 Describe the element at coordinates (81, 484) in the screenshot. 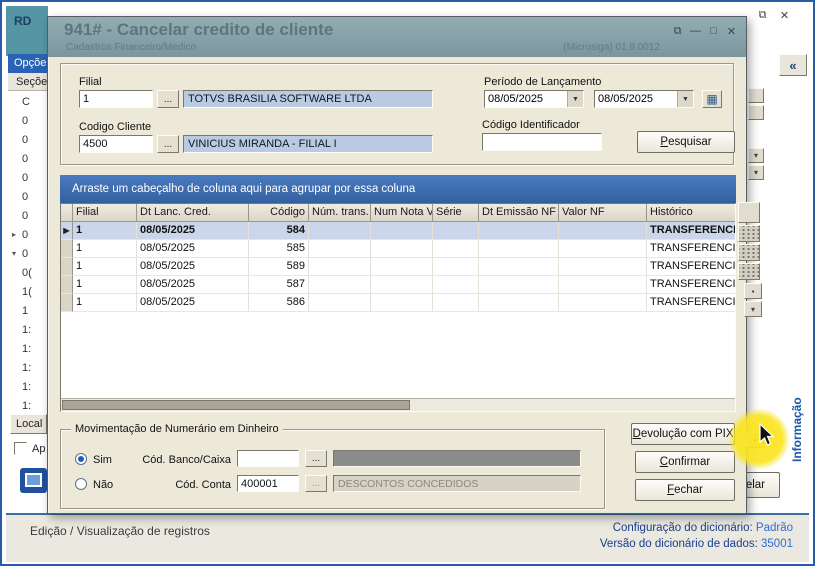

I see `nao-radio` at that location.